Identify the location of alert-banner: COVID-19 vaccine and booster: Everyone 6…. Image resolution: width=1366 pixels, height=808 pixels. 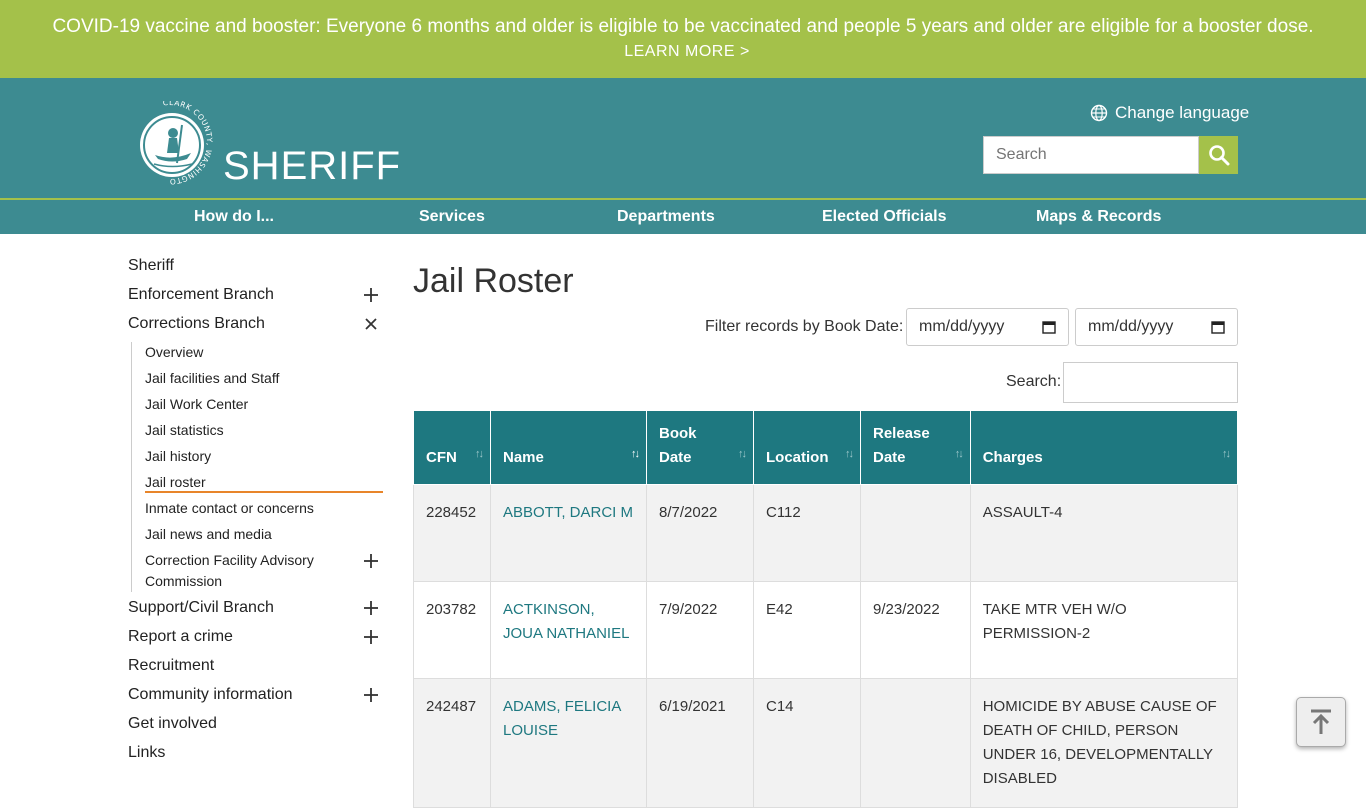
(683, 39).